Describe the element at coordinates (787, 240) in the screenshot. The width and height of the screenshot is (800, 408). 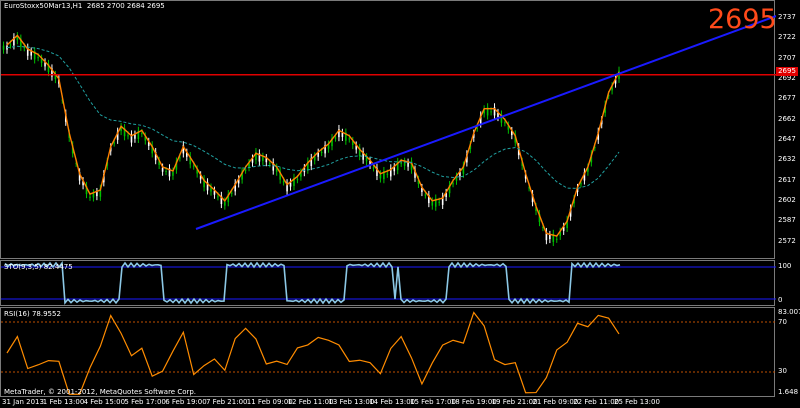
I see `price-tick: 2572` at that location.